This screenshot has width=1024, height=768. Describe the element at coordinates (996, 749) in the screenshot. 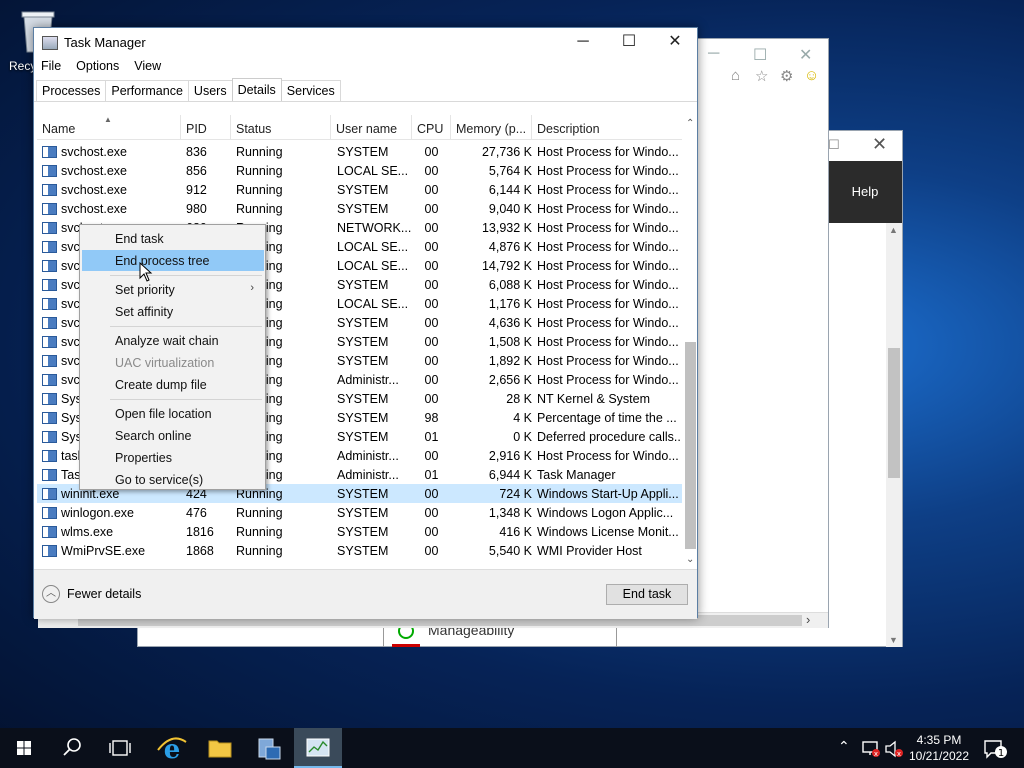

I see `action-center-icon: 1` at that location.